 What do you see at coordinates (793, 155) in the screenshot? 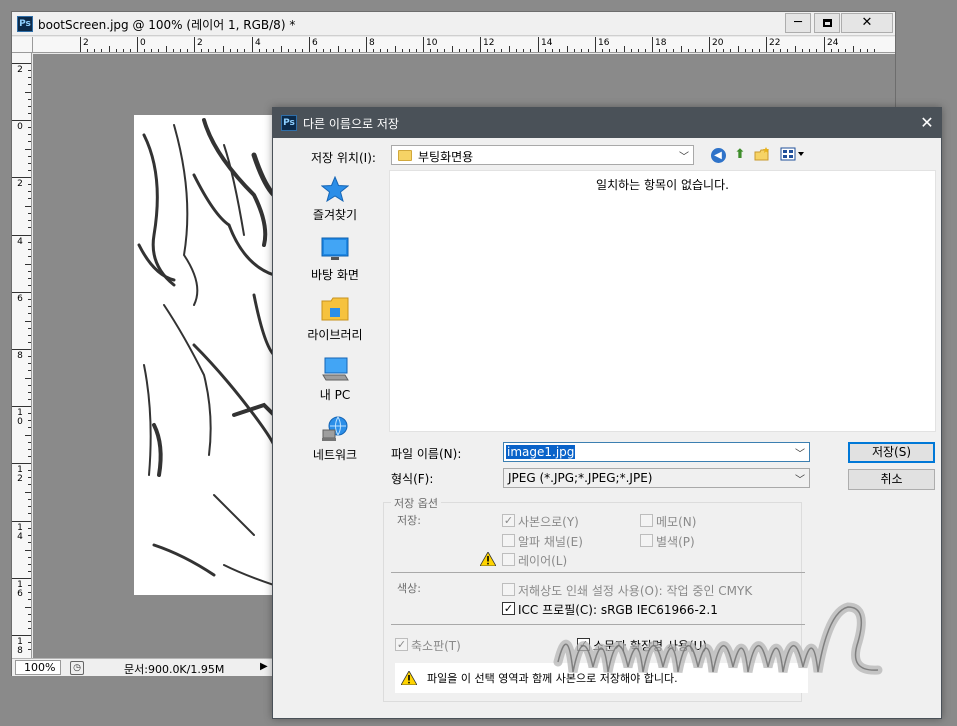
I see `view-menu-button` at bounding box center [793, 155].